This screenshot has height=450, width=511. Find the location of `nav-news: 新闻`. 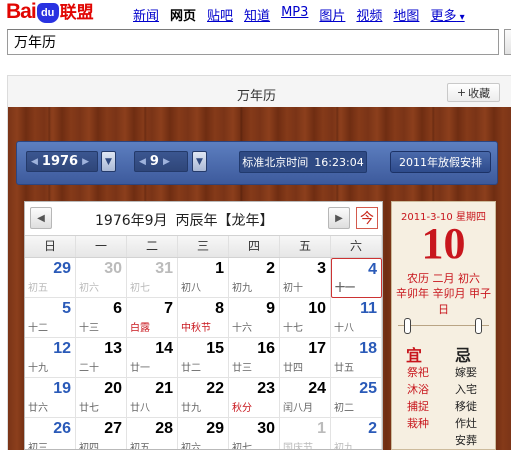

nav-news: 新闻 is located at coordinates (146, 14).